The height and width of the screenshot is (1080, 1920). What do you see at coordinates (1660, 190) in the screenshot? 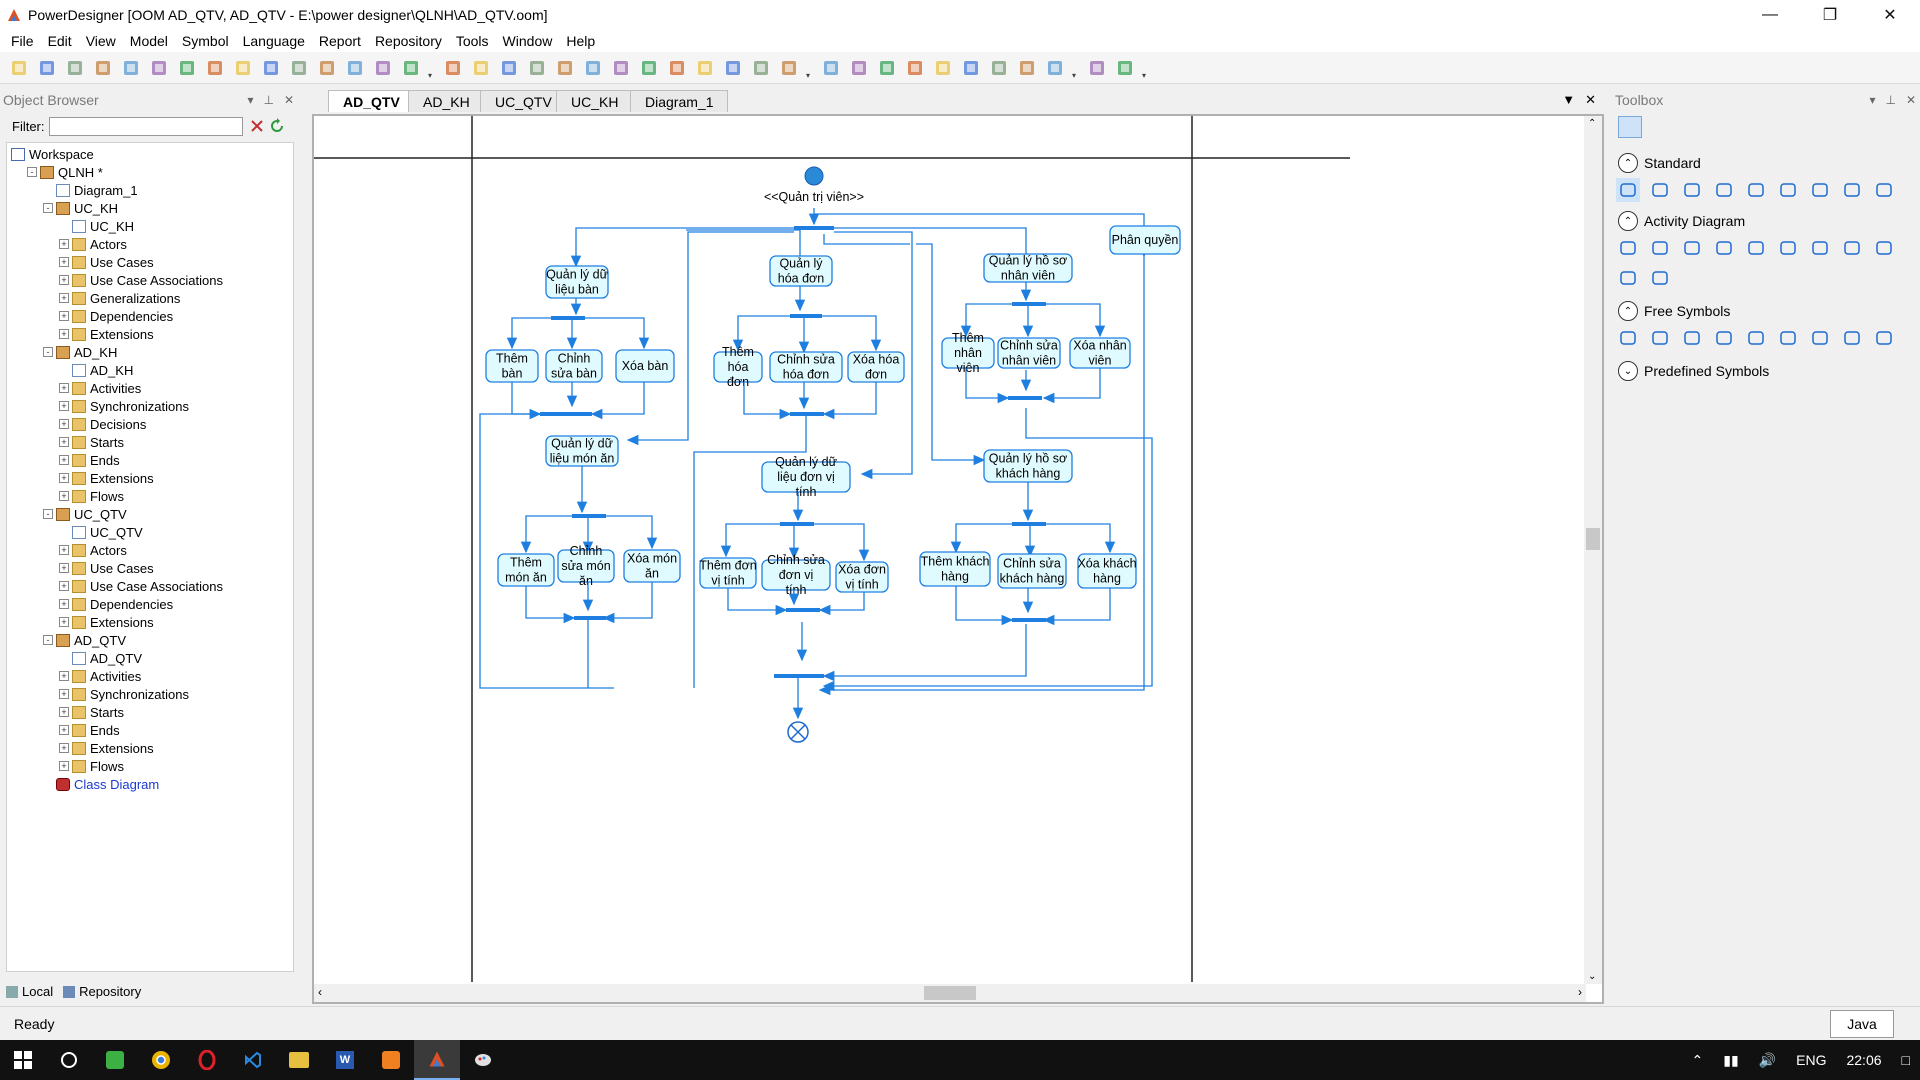
I see `grabber-icon` at bounding box center [1660, 190].